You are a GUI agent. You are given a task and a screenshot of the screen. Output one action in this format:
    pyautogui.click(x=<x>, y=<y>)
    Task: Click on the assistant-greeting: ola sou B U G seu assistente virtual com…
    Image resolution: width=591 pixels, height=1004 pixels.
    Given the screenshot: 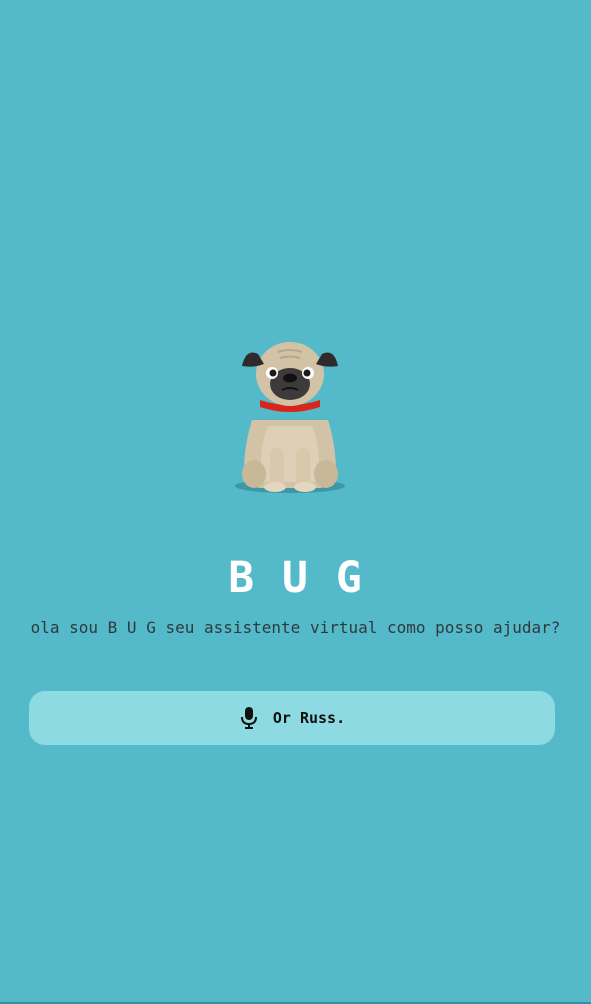 What is the action you would take?
    pyautogui.click(x=295, y=627)
    